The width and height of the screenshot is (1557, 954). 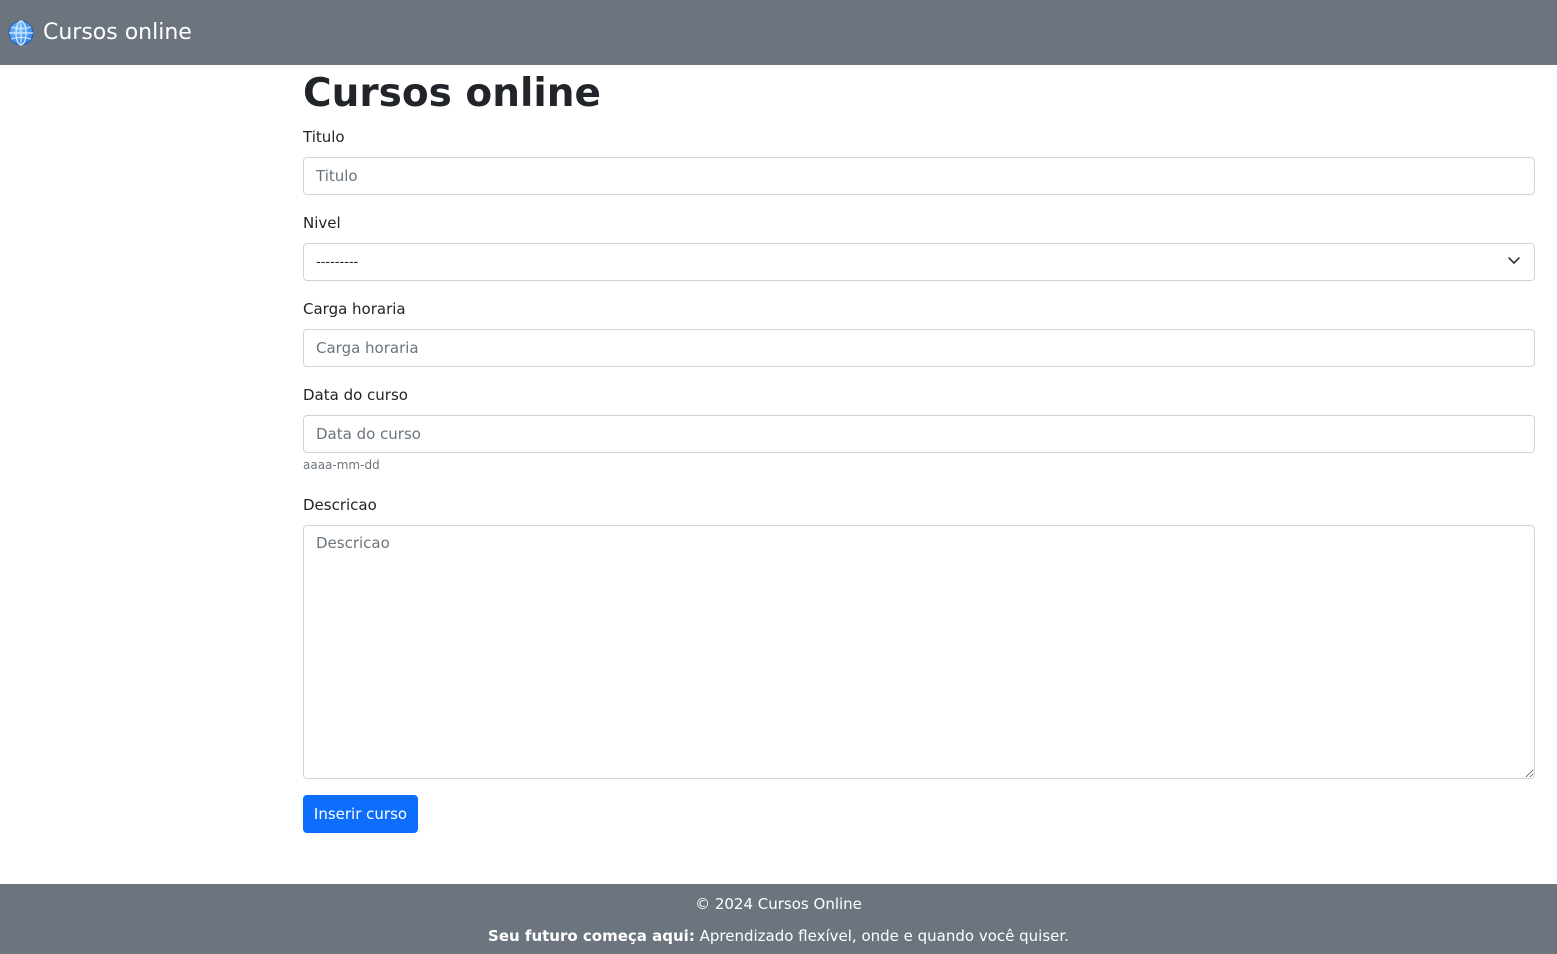 I want to click on brand-link: Cursos online, so click(x=100, y=32).